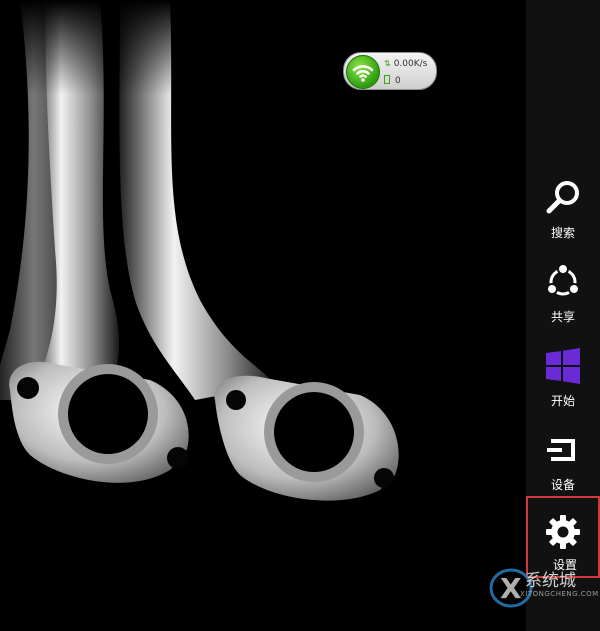 The width and height of the screenshot is (600, 631). Describe the element at coordinates (559, 594) in the screenshot. I see `watermark-subtext: XITONGCHENG.COM` at that location.